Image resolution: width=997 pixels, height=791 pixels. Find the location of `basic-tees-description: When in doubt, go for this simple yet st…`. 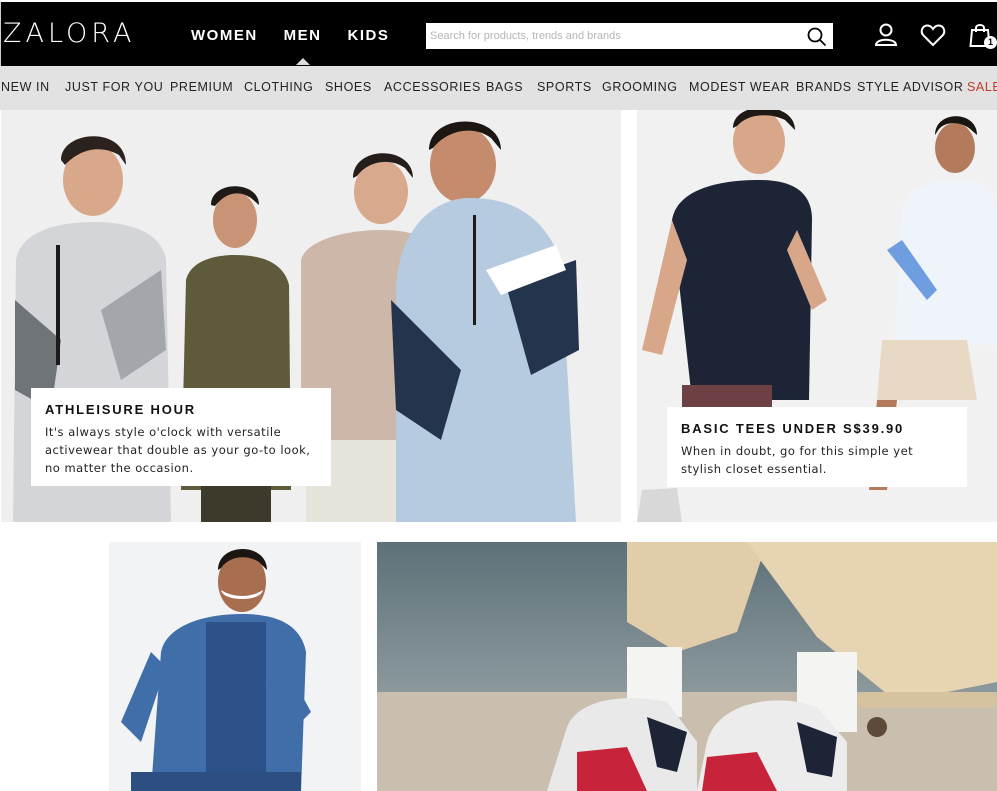

basic-tees-description: When in doubt, go for this simple yet st… is located at coordinates (797, 460).